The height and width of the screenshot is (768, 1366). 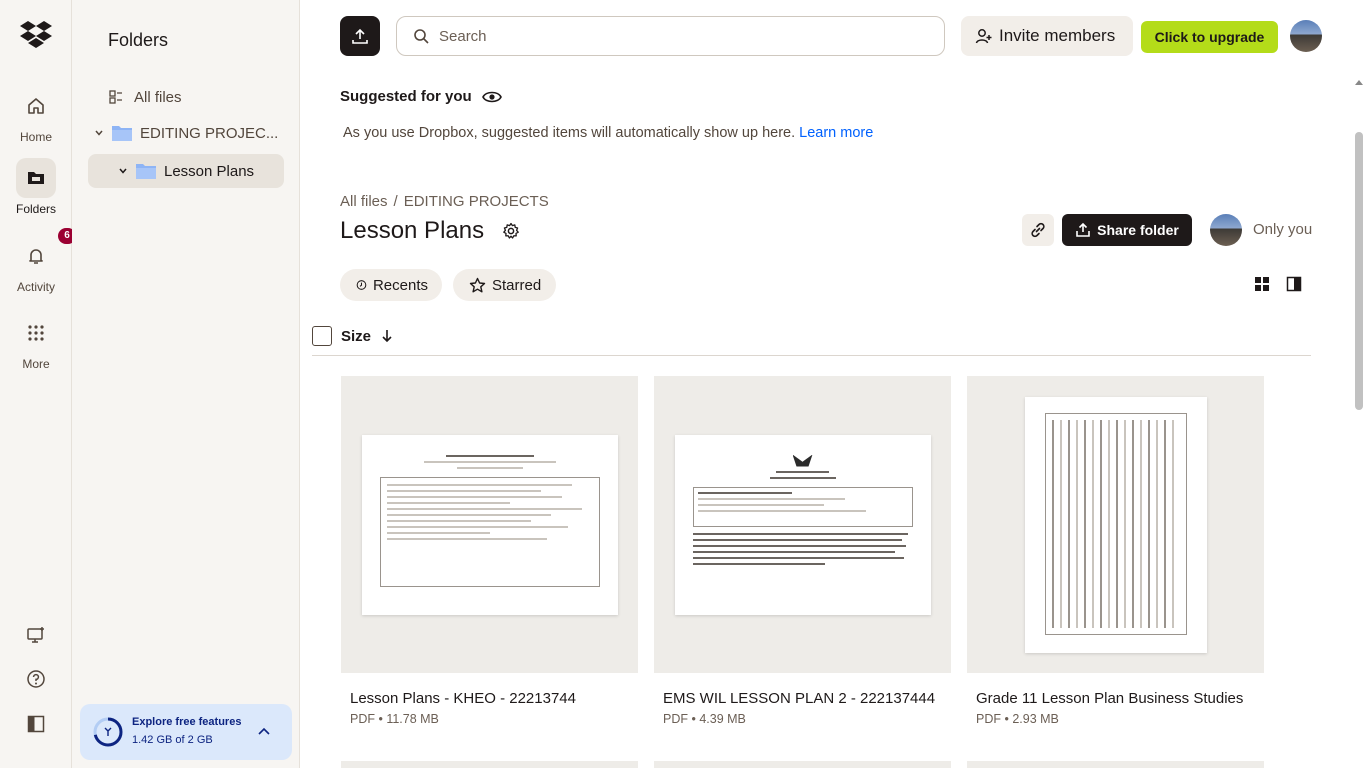 What do you see at coordinates (1057, 35) in the screenshot?
I see `invite-label: Invite members` at bounding box center [1057, 35].